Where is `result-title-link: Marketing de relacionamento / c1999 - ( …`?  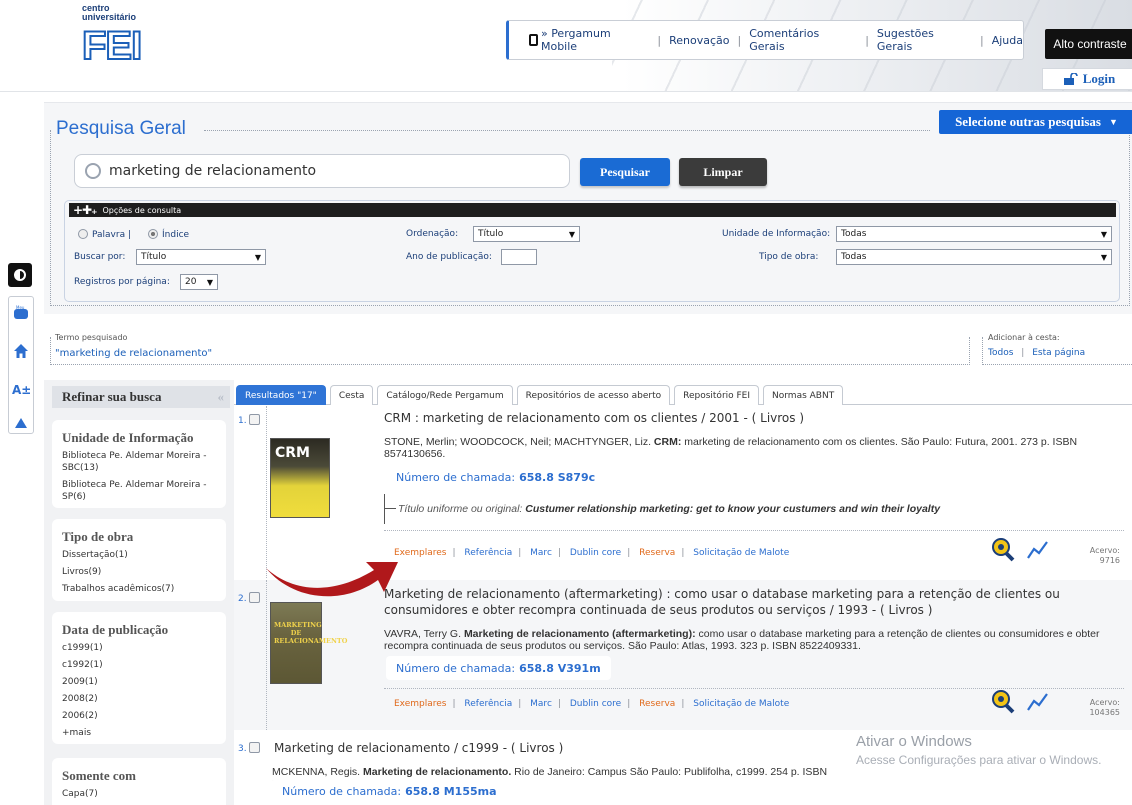
result-title-link: Marketing de relacionamento / c1999 - ( … is located at coordinates (574, 748).